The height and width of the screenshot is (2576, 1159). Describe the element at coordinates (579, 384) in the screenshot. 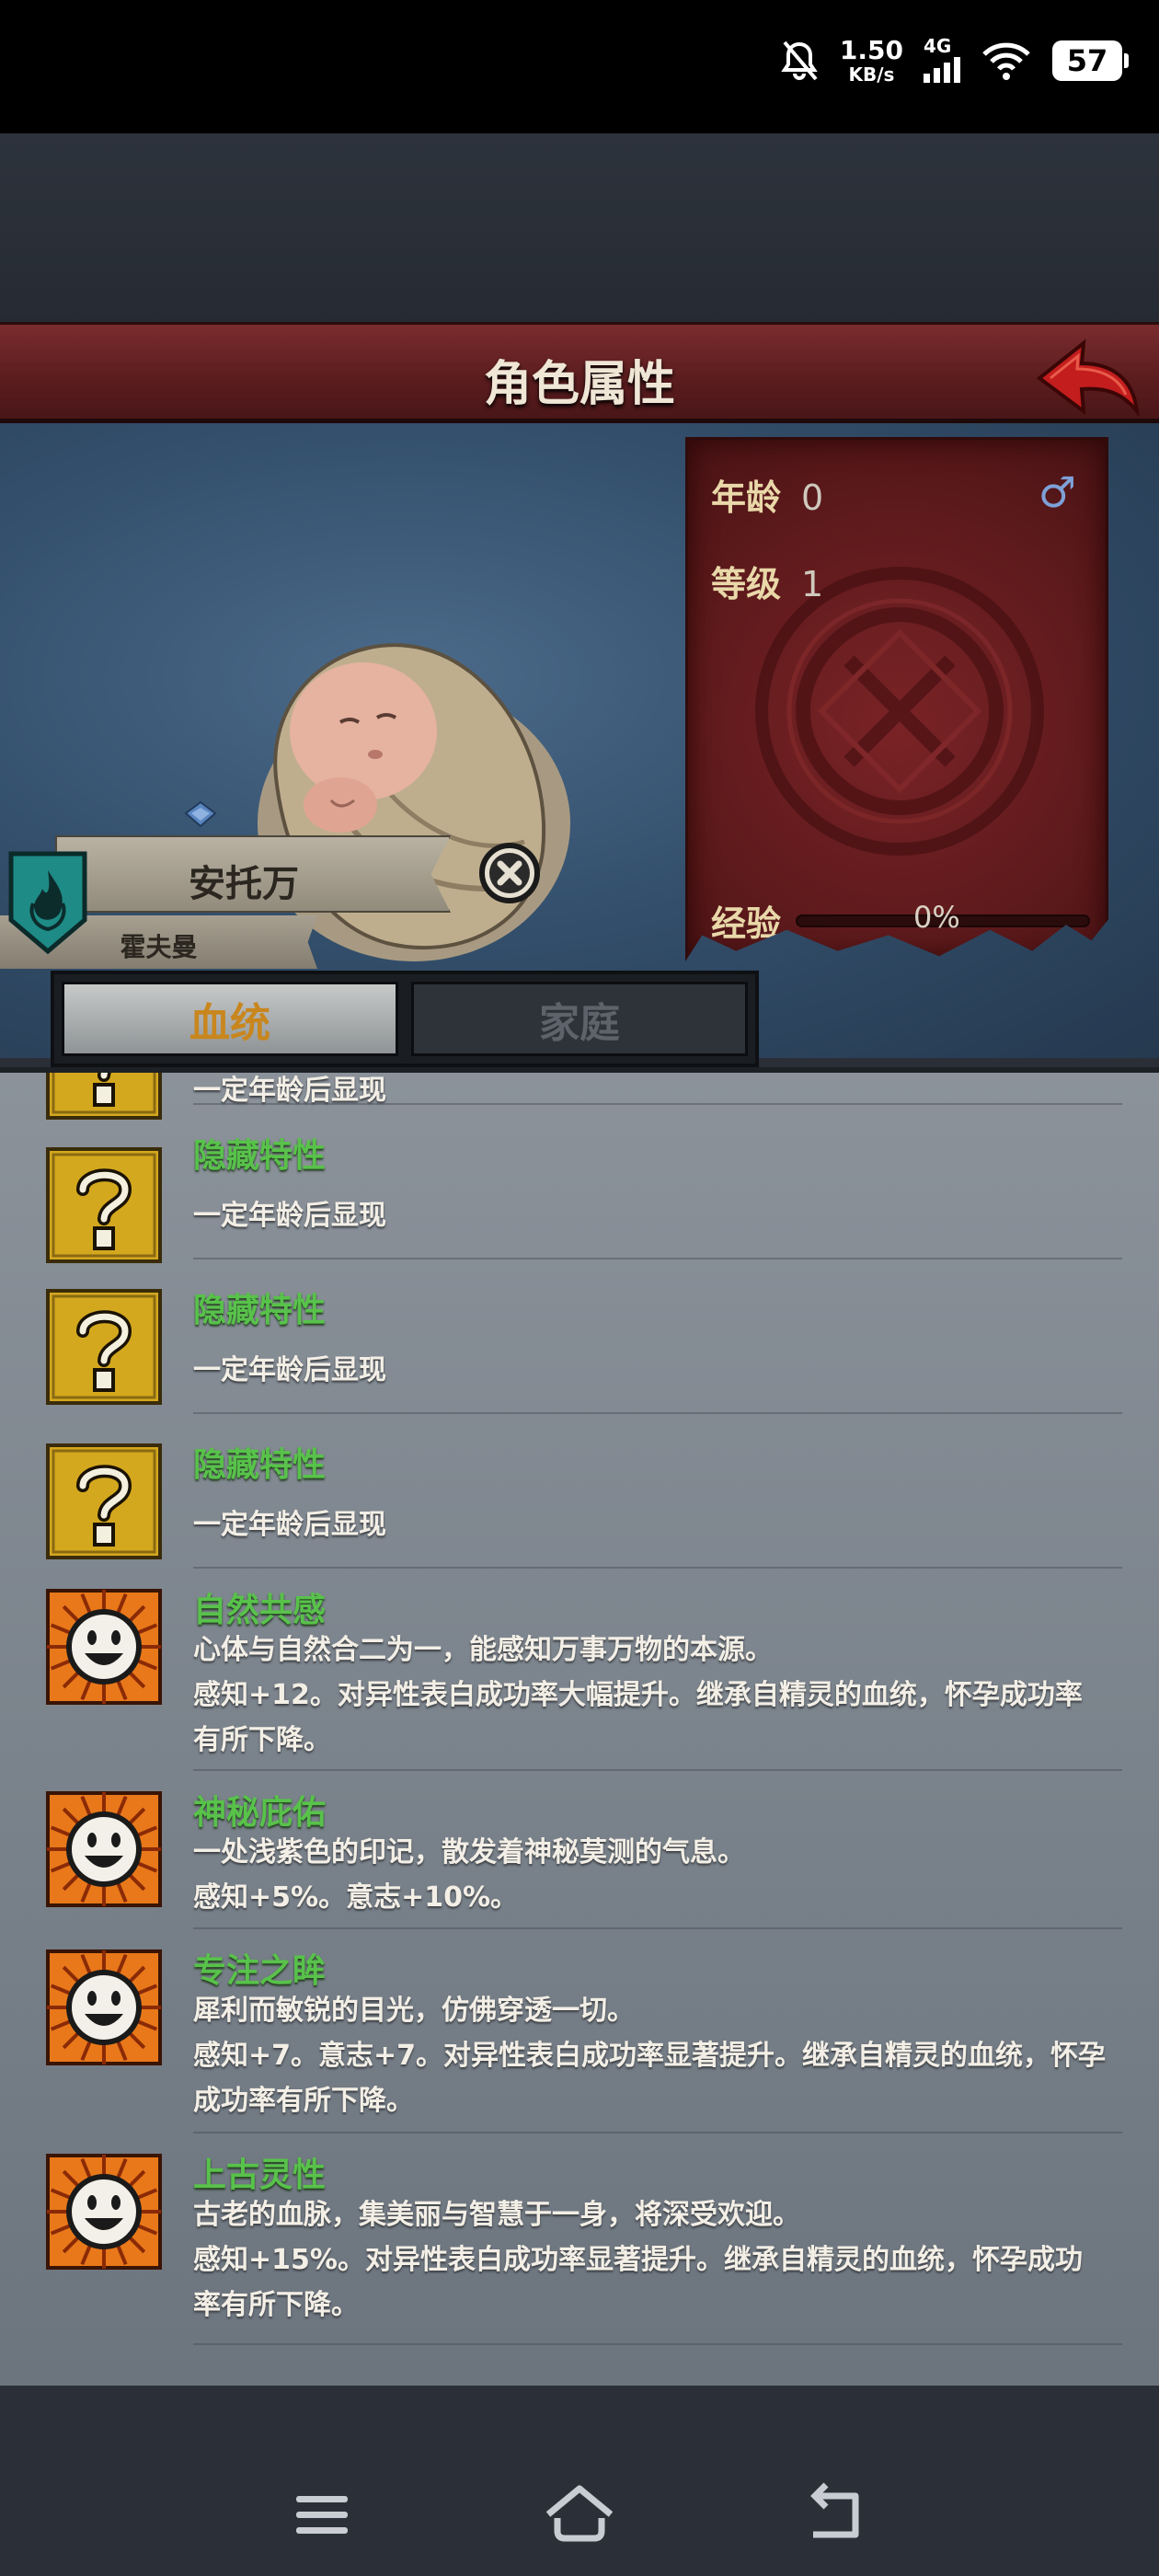

I see `page-title: 角色属性` at that location.